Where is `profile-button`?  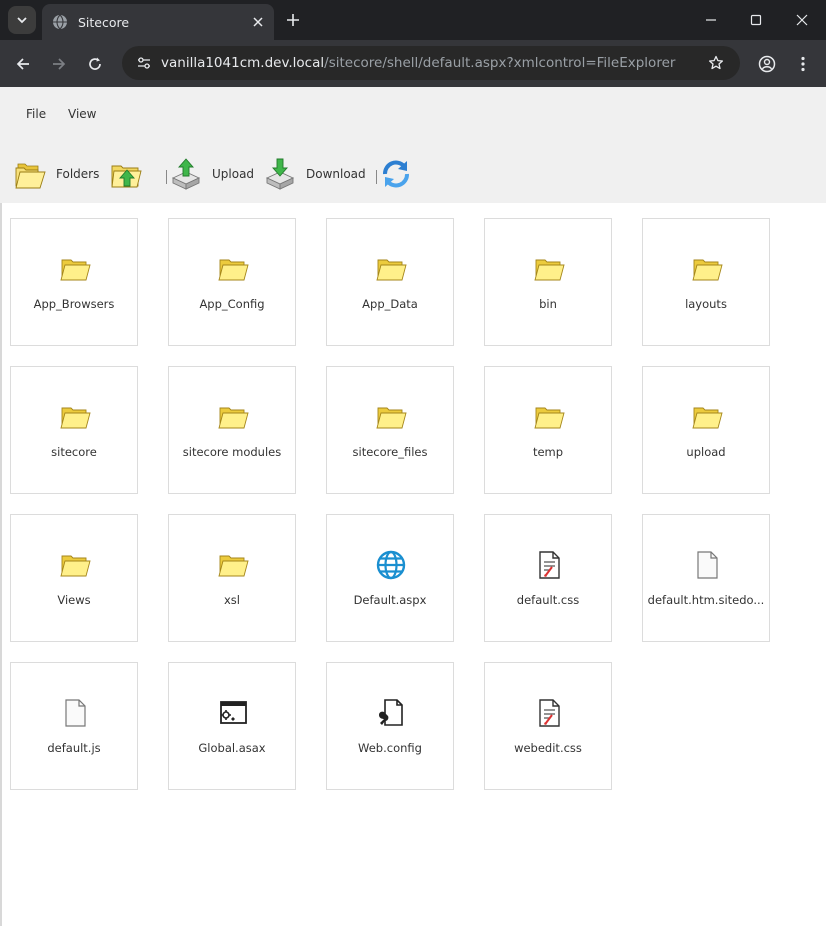
profile-button is located at coordinates (767, 64).